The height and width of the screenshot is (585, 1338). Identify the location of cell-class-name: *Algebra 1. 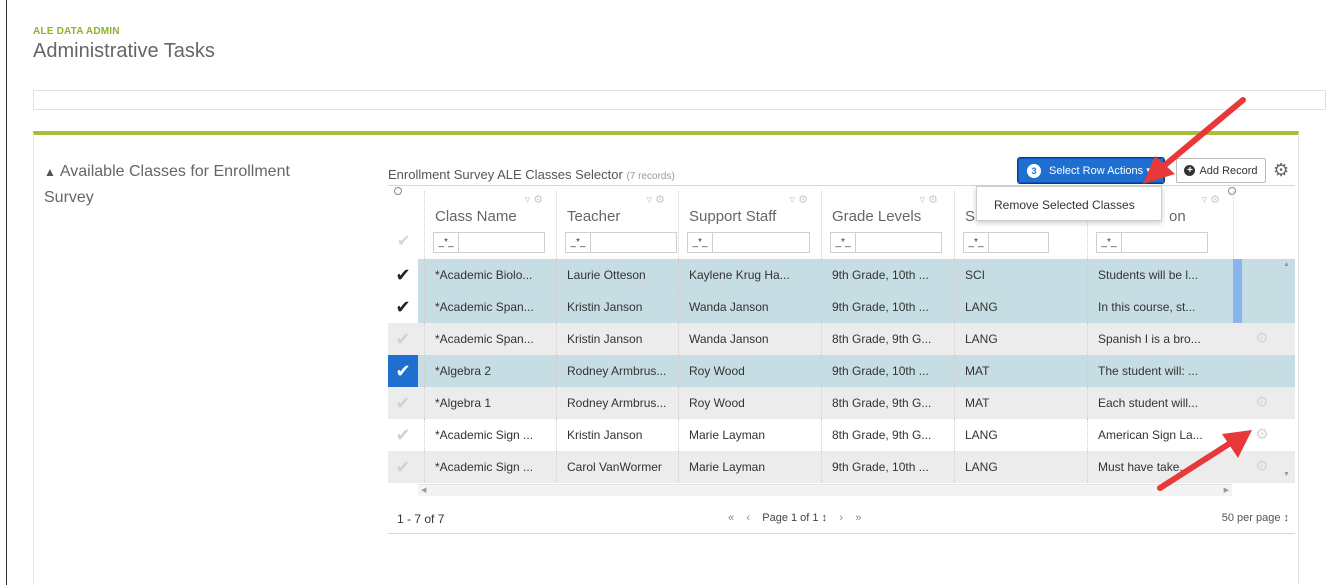
(490, 403).